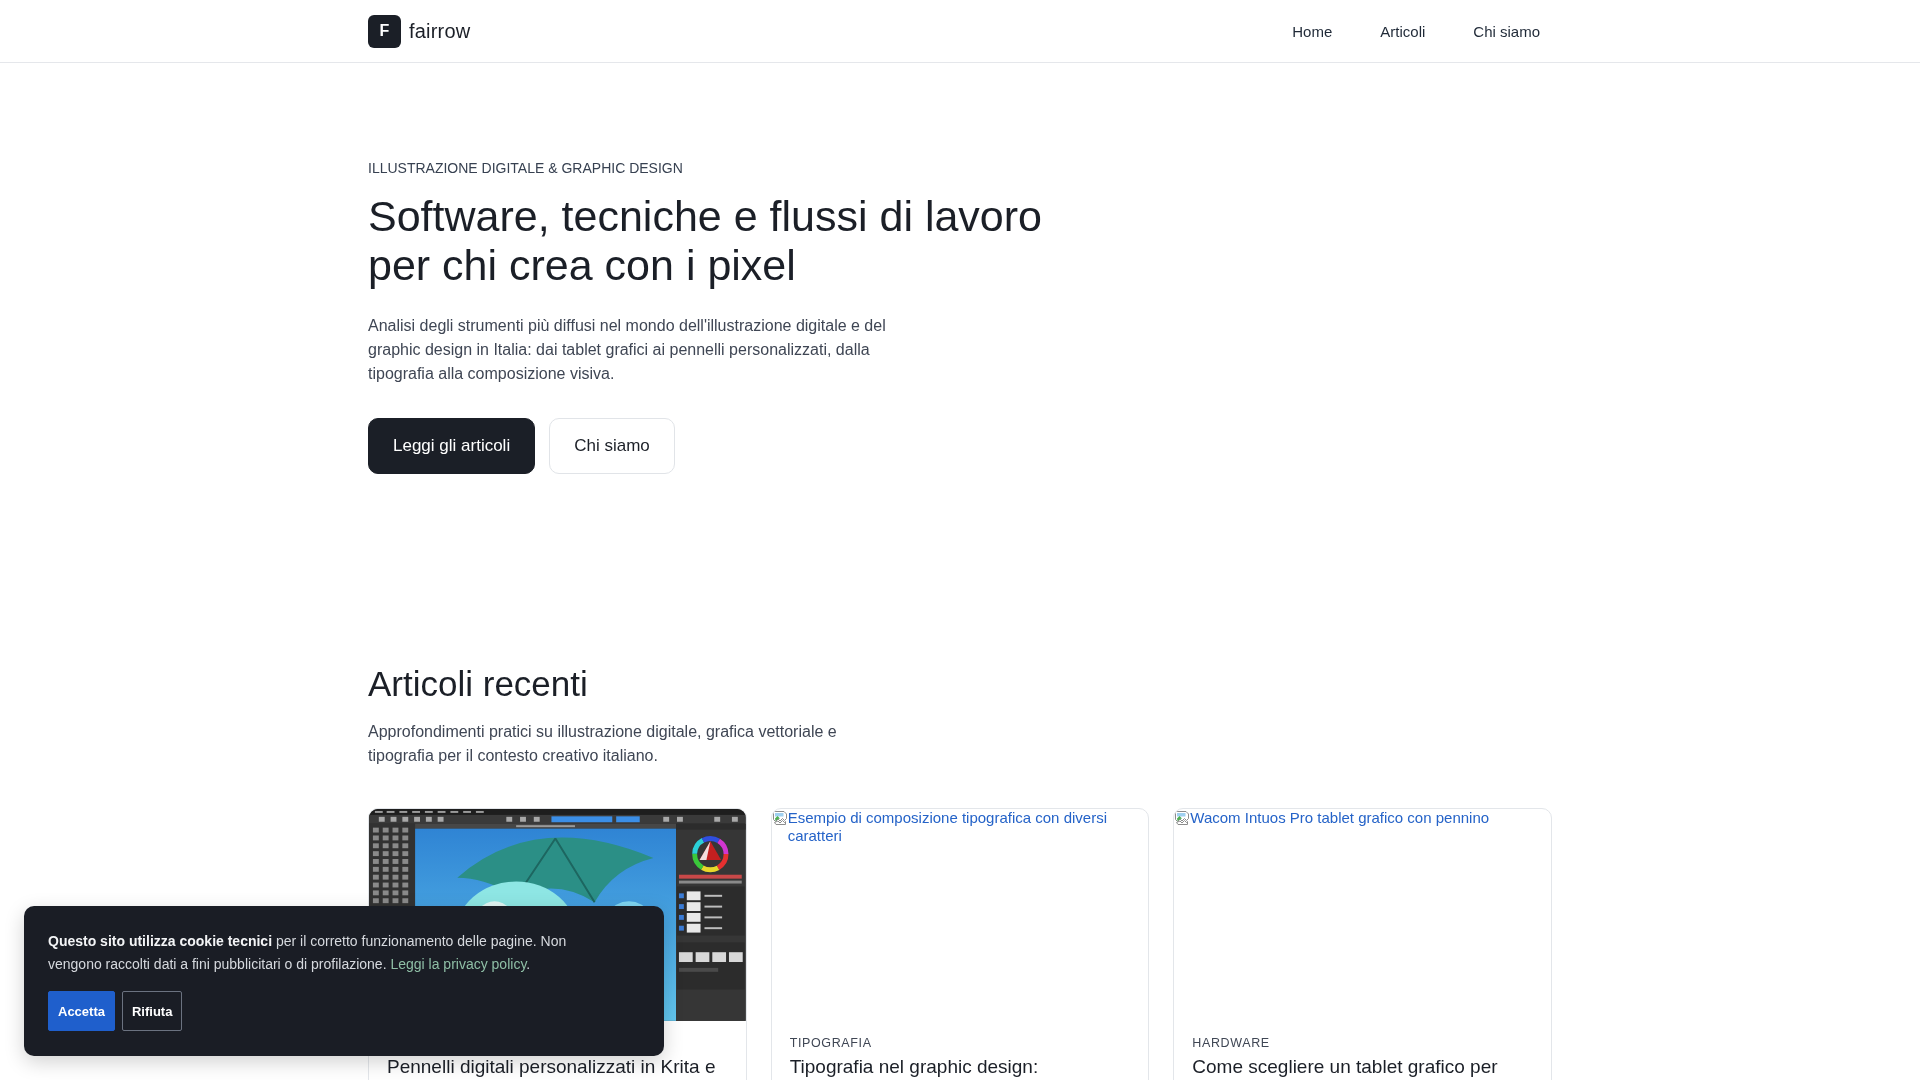 The height and width of the screenshot is (1080, 1920). Describe the element at coordinates (1362, 944) in the screenshot. I see `article-card: Wacom Intuos Pro tablet grafico con pennino HARDWARE Come scegliere un tablet grafico per` at that location.